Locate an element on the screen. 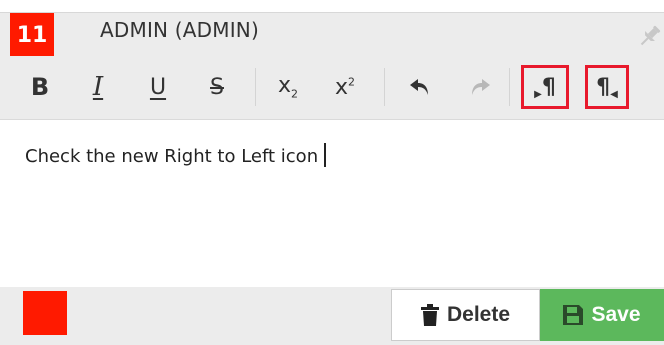 The width and height of the screenshot is (664, 345). delete-button: Delete is located at coordinates (465, 315).